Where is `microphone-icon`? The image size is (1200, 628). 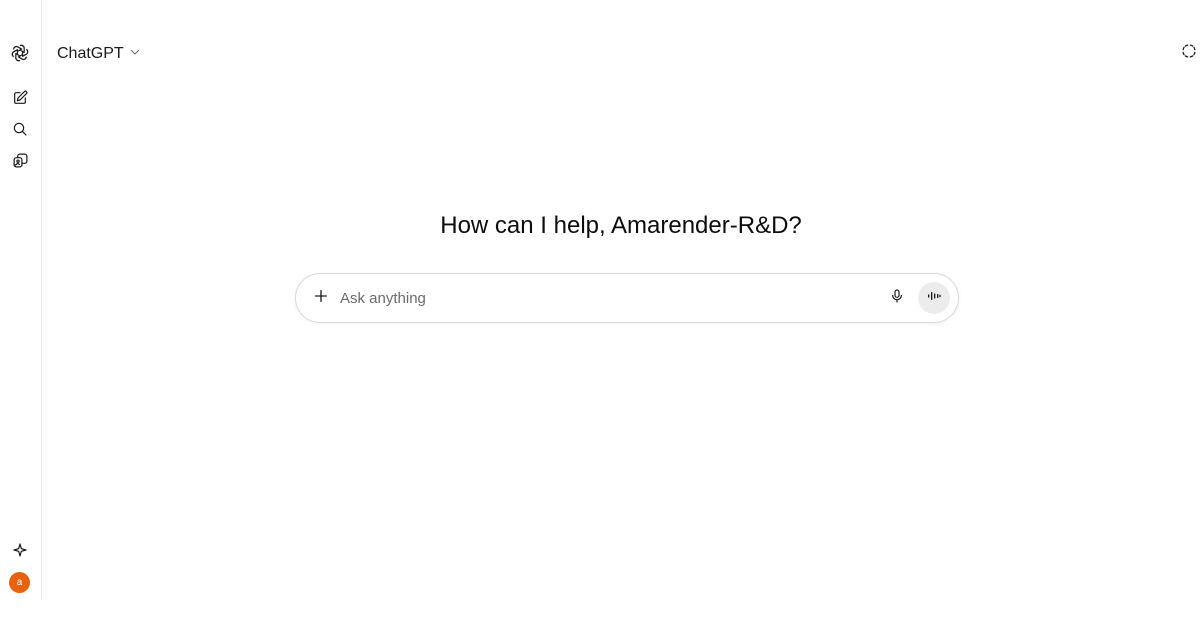
microphone-icon is located at coordinates (897, 298).